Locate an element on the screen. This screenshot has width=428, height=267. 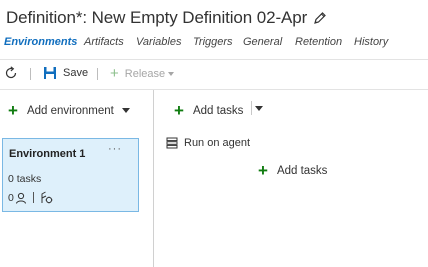
server-icon is located at coordinates (172, 143).